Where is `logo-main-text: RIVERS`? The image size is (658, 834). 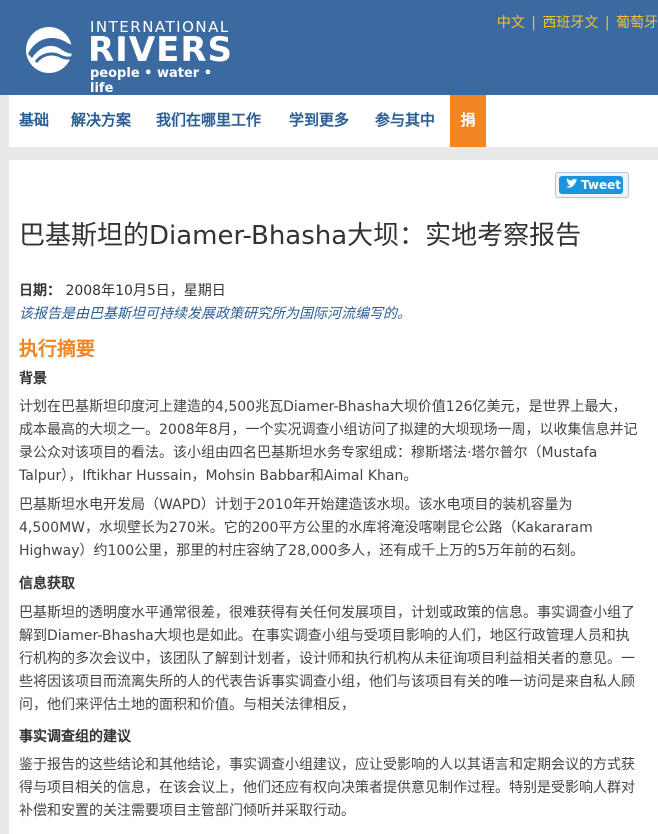 logo-main-text: RIVERS is located at coordinates (161, 50).